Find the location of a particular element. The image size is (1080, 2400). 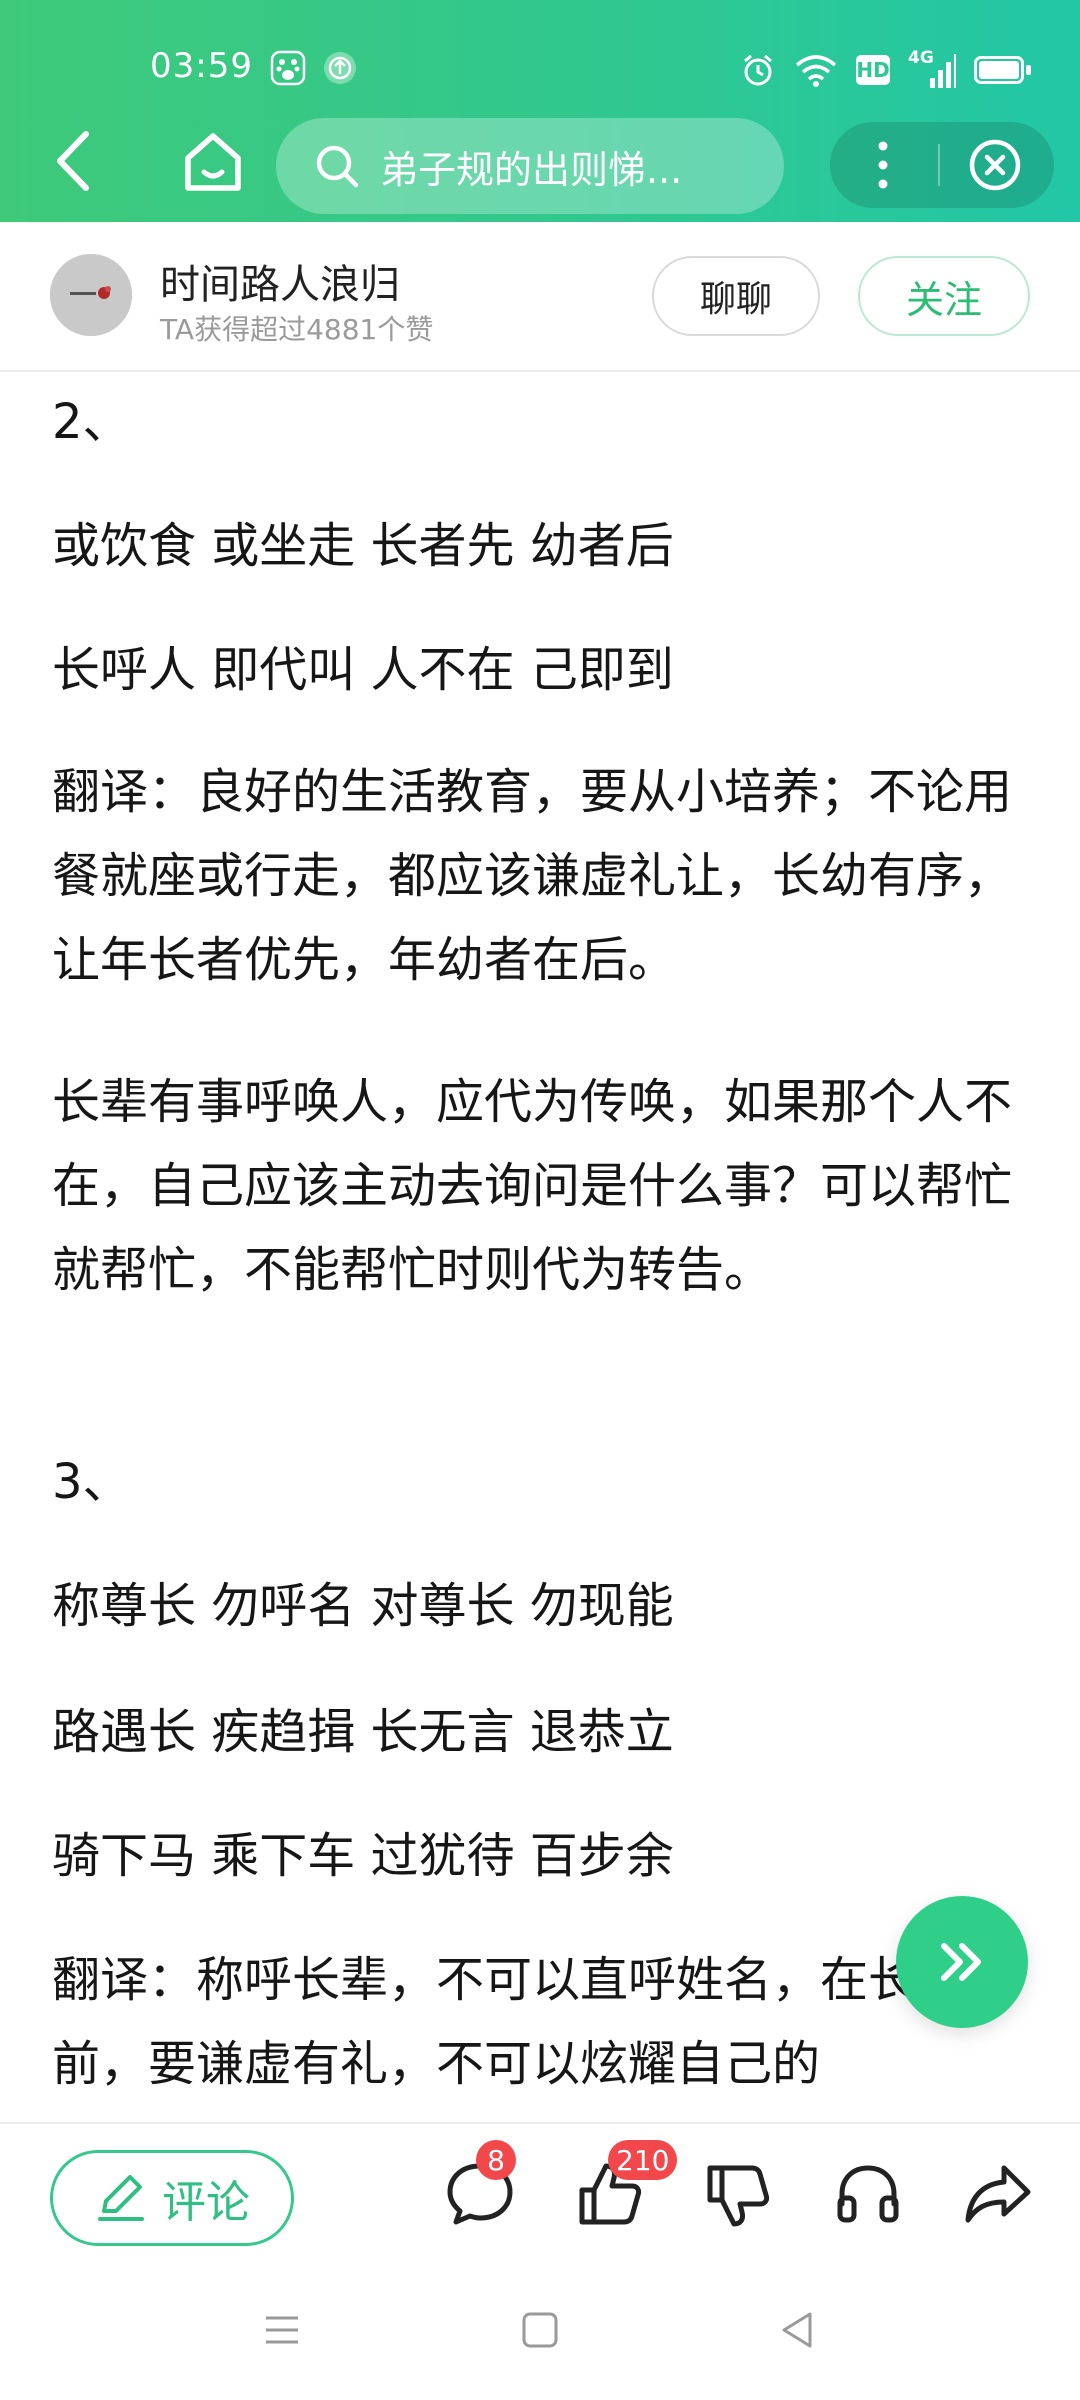

mini-program-capsule is located at coordinates (942, 165).